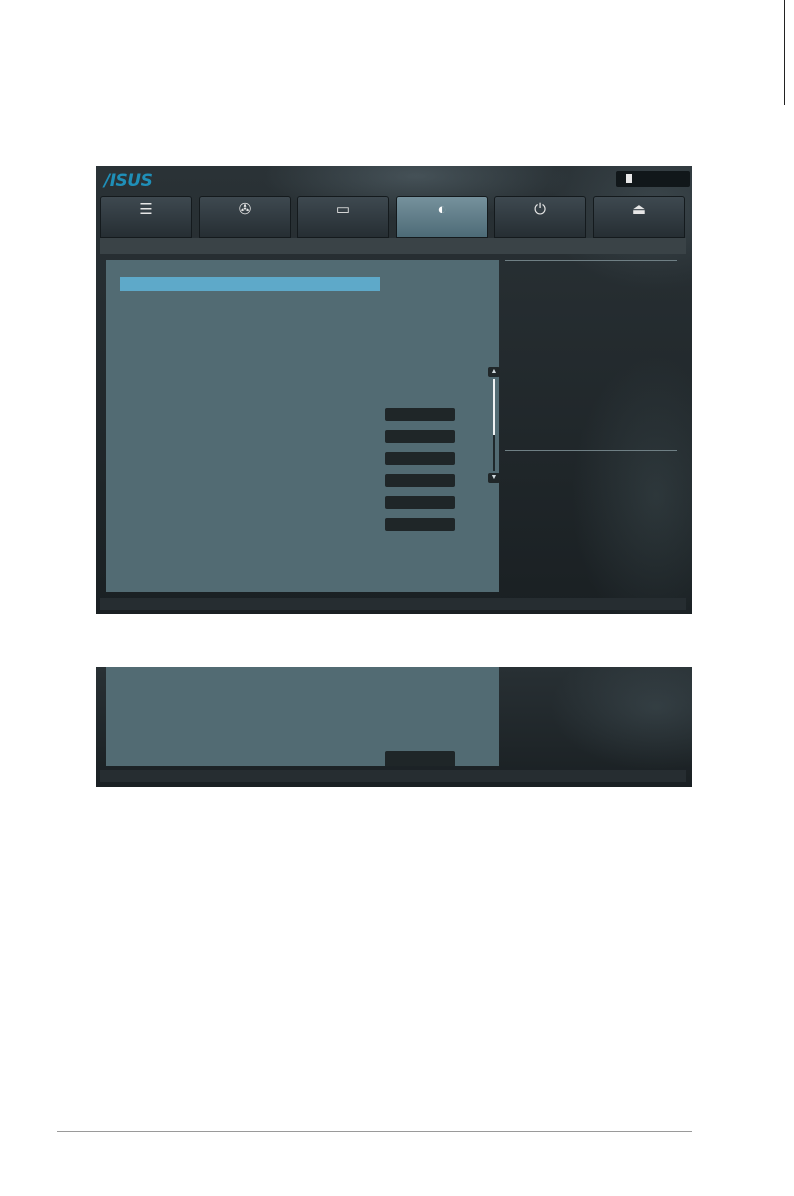  Describe the element at coordinates (494, 407) in the screenshot. I see `scrollbar-thumb` at that location.